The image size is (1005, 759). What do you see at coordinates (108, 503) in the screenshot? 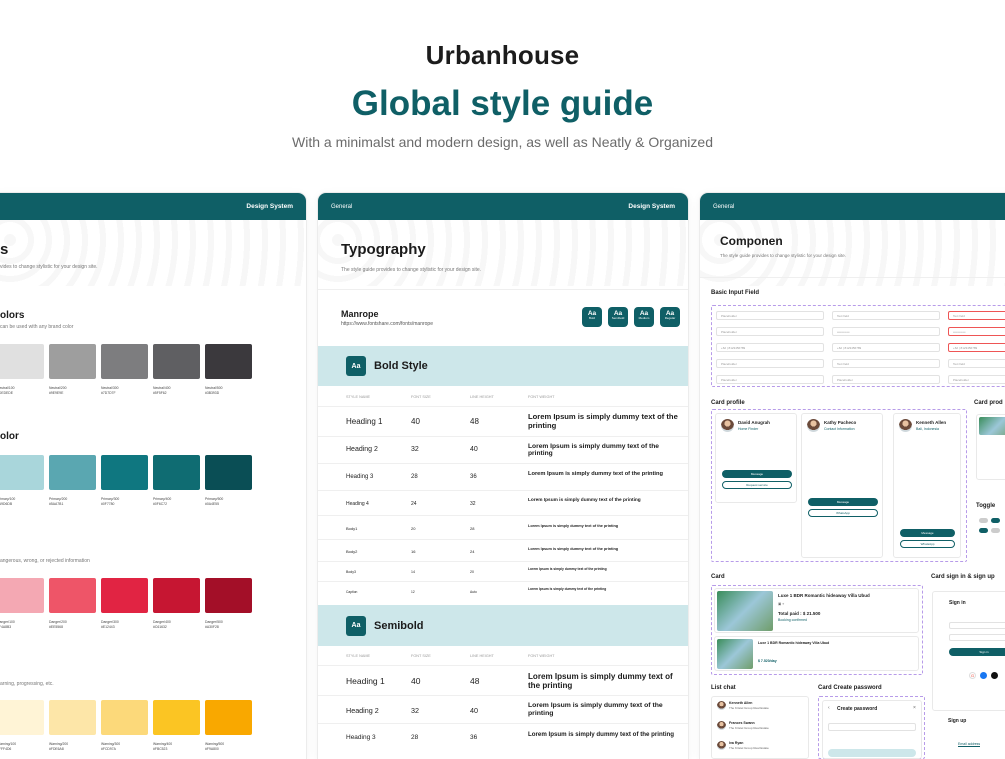
I see `swatch-hex: #0F7780` at bounding box center [108, 503].